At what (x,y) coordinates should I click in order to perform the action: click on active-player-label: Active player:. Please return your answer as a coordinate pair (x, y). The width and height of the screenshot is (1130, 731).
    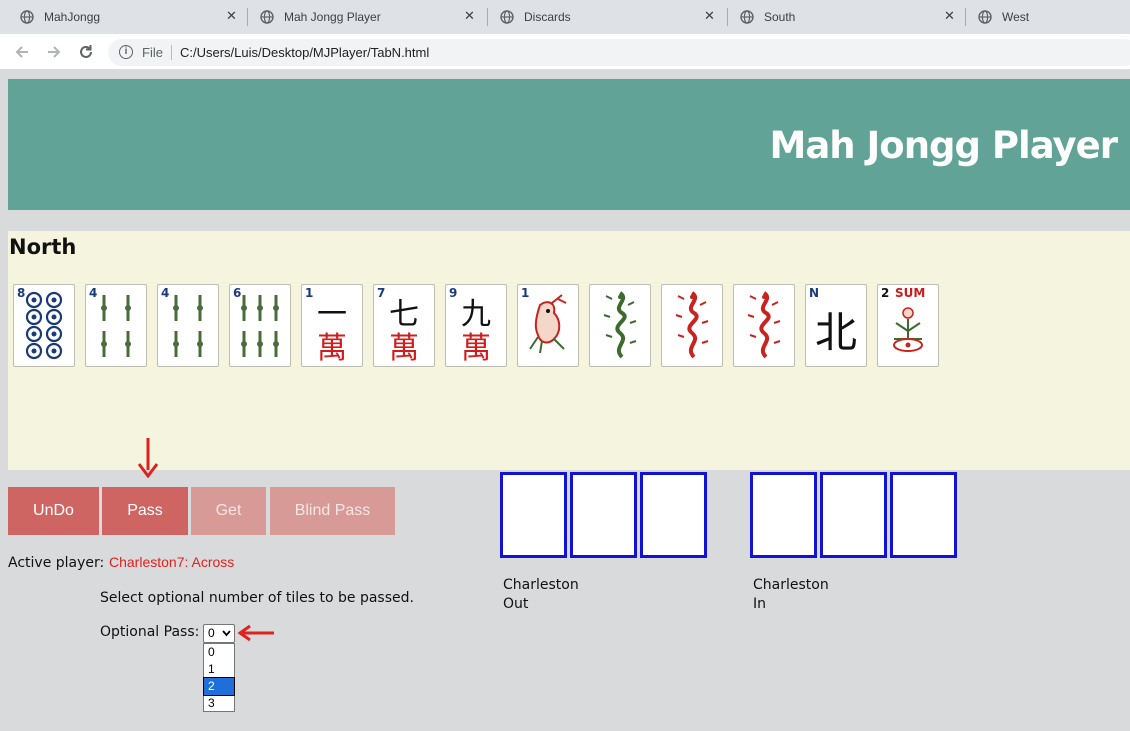
    Looking at the image, I should click on (56, 563).